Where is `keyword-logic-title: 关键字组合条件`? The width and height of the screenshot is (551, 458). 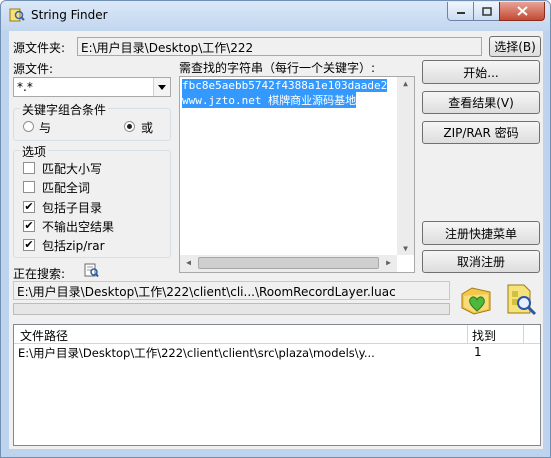 keyword-logic-title: 关键字组合条件 is located at coordinates (64, 109).